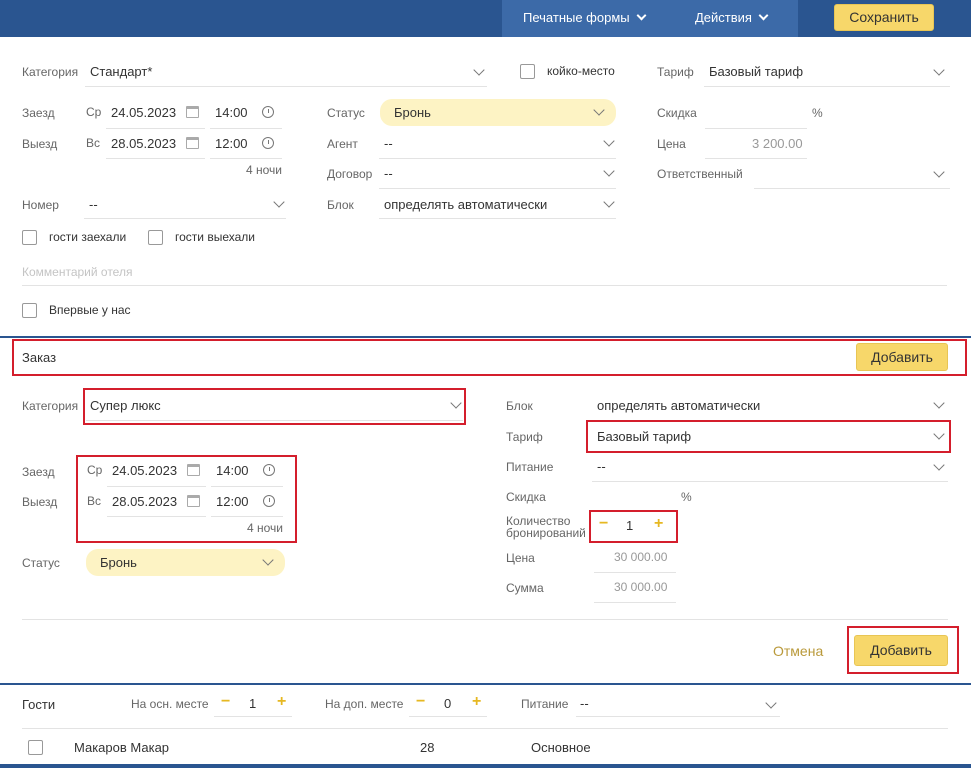 The image size is (971, 768). Describe the element at coordinates (39, 704) in the screenshot. I see `guests-title: Гости` at that location.